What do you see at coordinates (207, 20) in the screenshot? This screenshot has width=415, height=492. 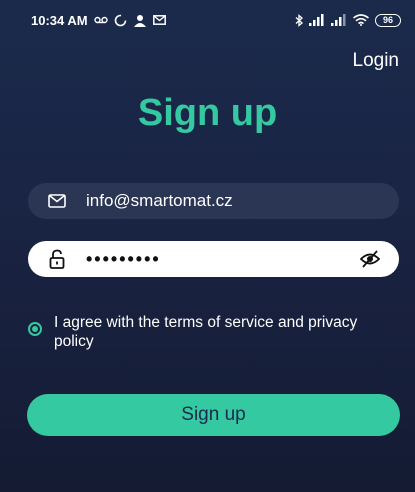 I see `status-bar: 10:34 AM 96` at bounding box center [207, 20].